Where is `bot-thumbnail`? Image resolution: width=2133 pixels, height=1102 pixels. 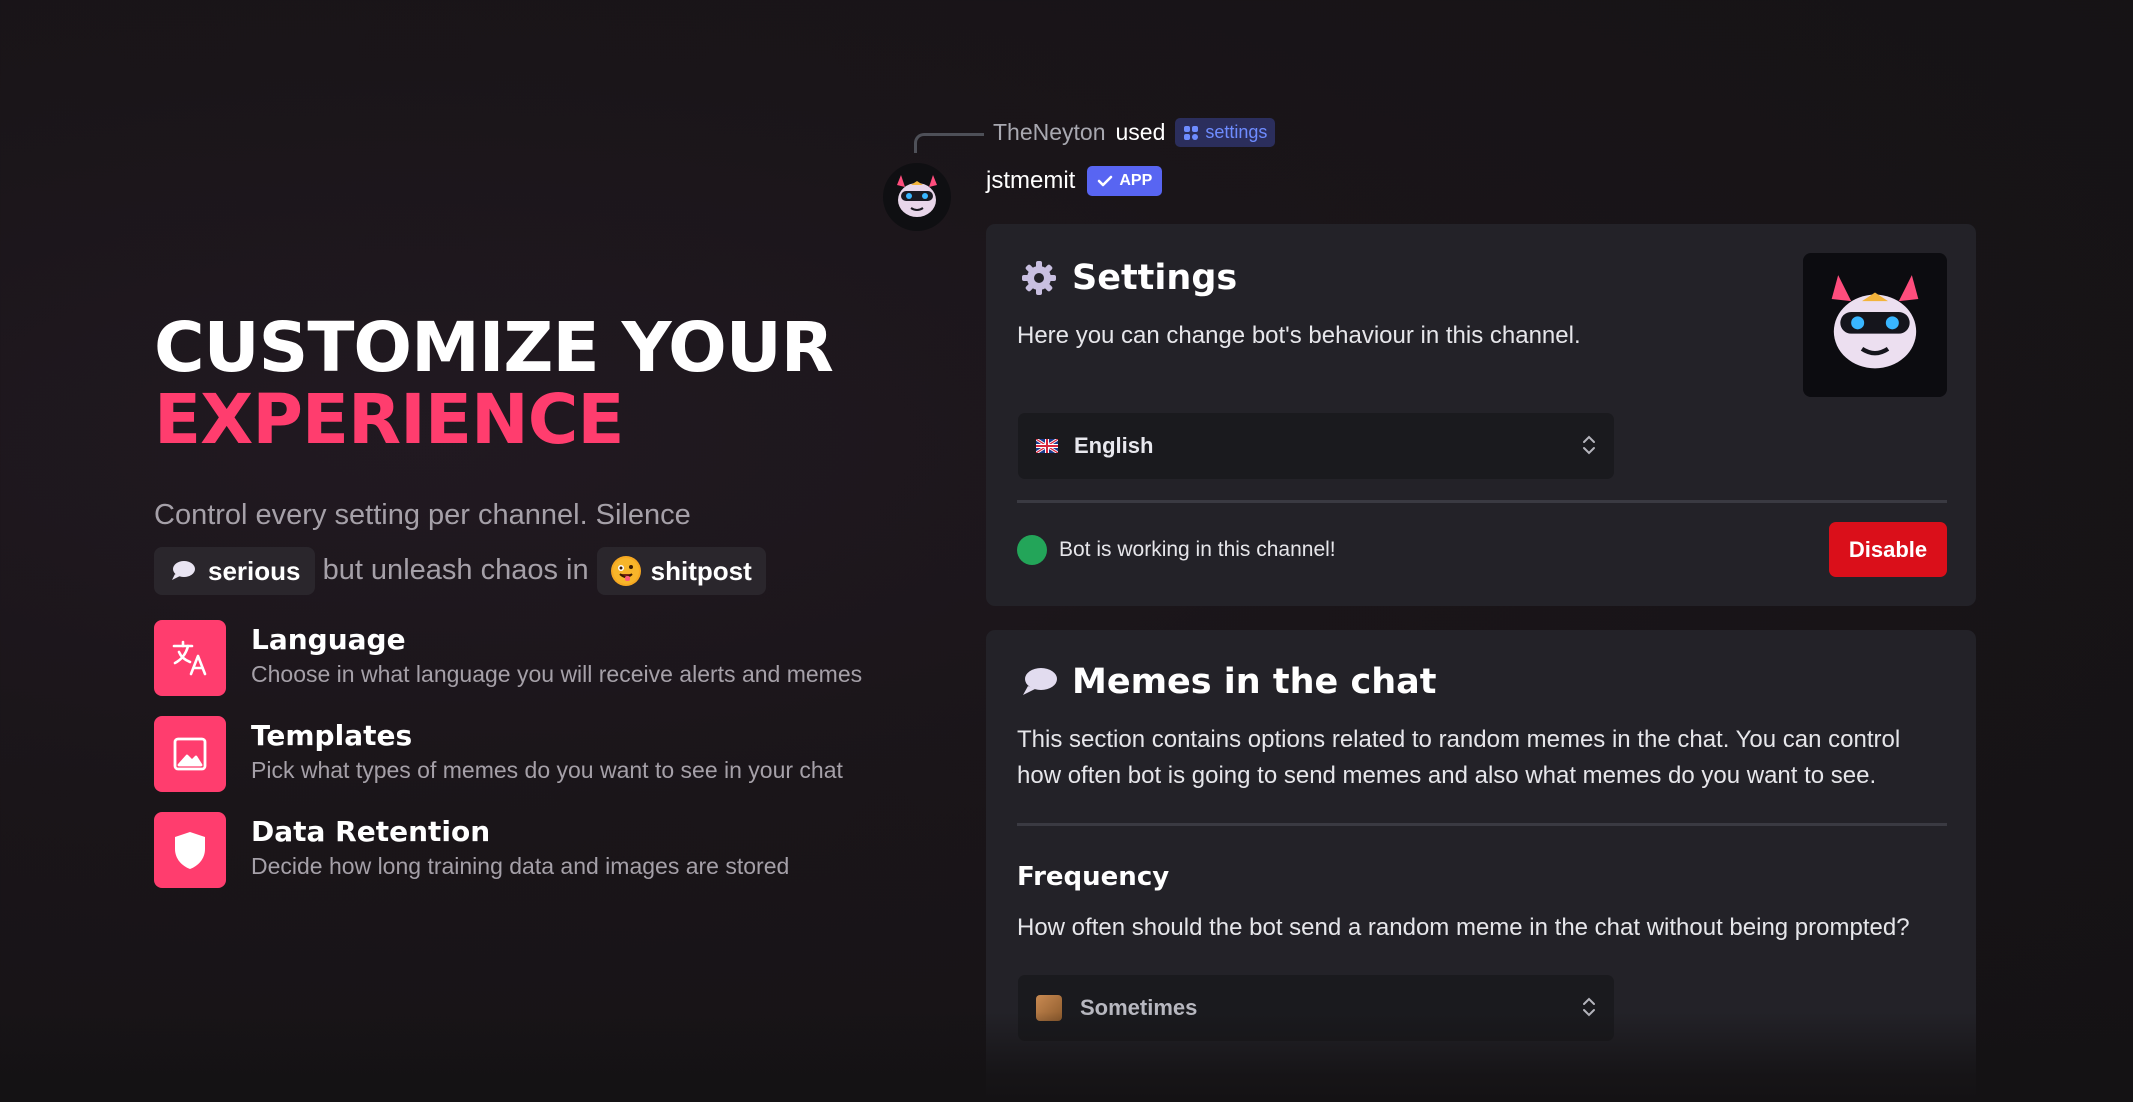
bot-thumbnail is located at coordinates (1875, 325).